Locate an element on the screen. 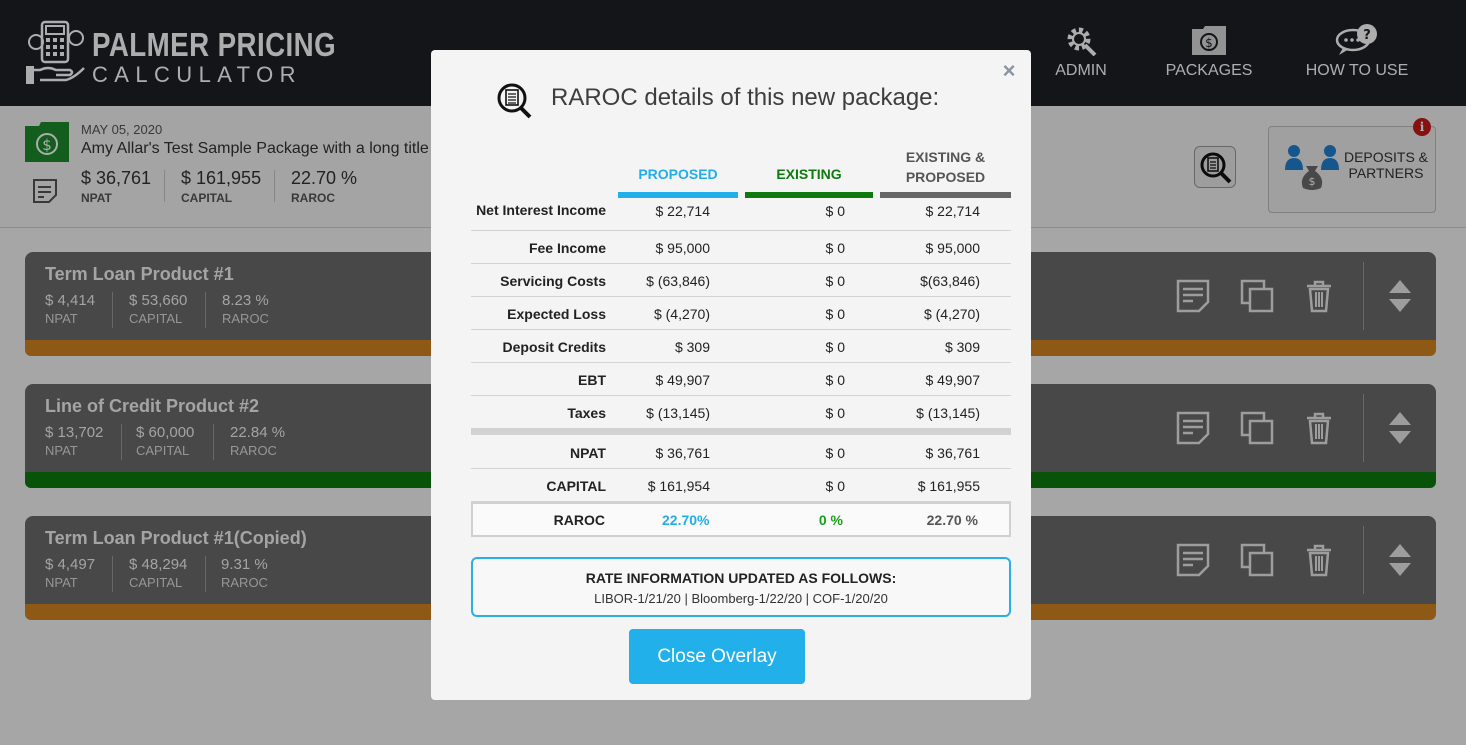 This screenshot has height=745, width=1466. table-row: Expected Loss $ (4,270) $ 0 $ (4,270) is located at coordinates (741, 313).